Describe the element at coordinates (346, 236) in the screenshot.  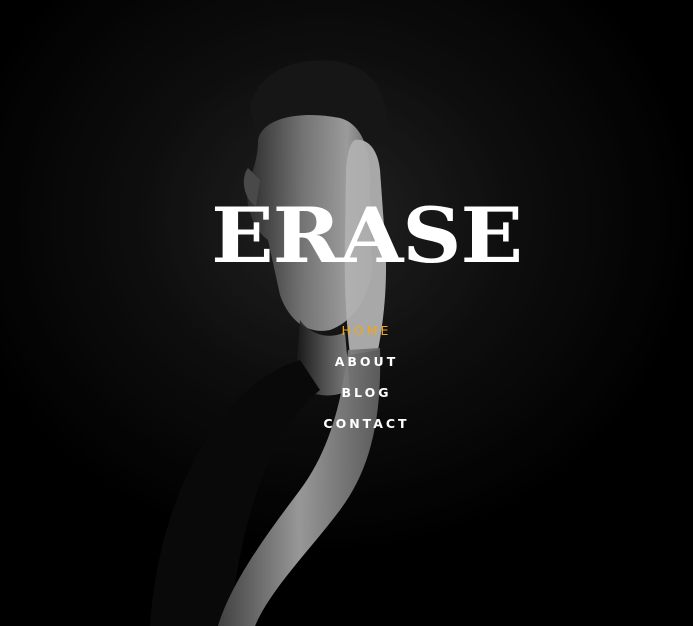
I see `site-logo: ERASE` at that location.